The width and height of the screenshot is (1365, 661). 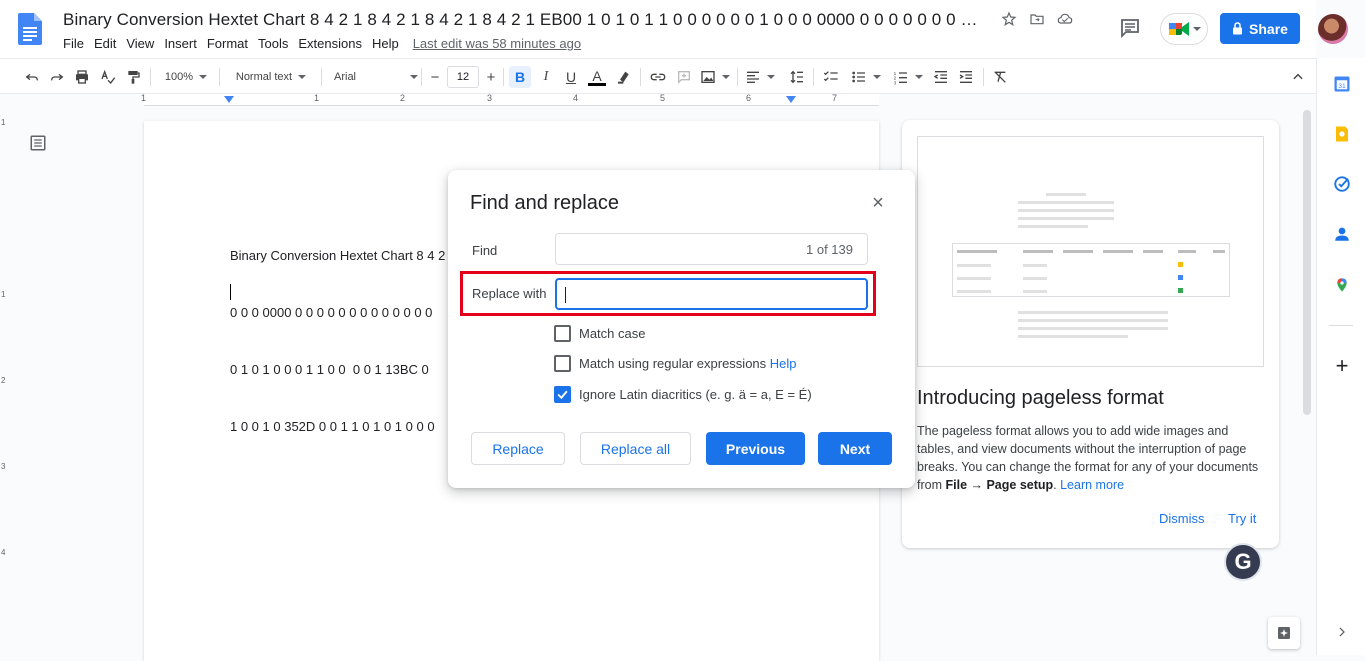 I want to click on dismiss-button: Dismiss, so click(x=1182, y=518).